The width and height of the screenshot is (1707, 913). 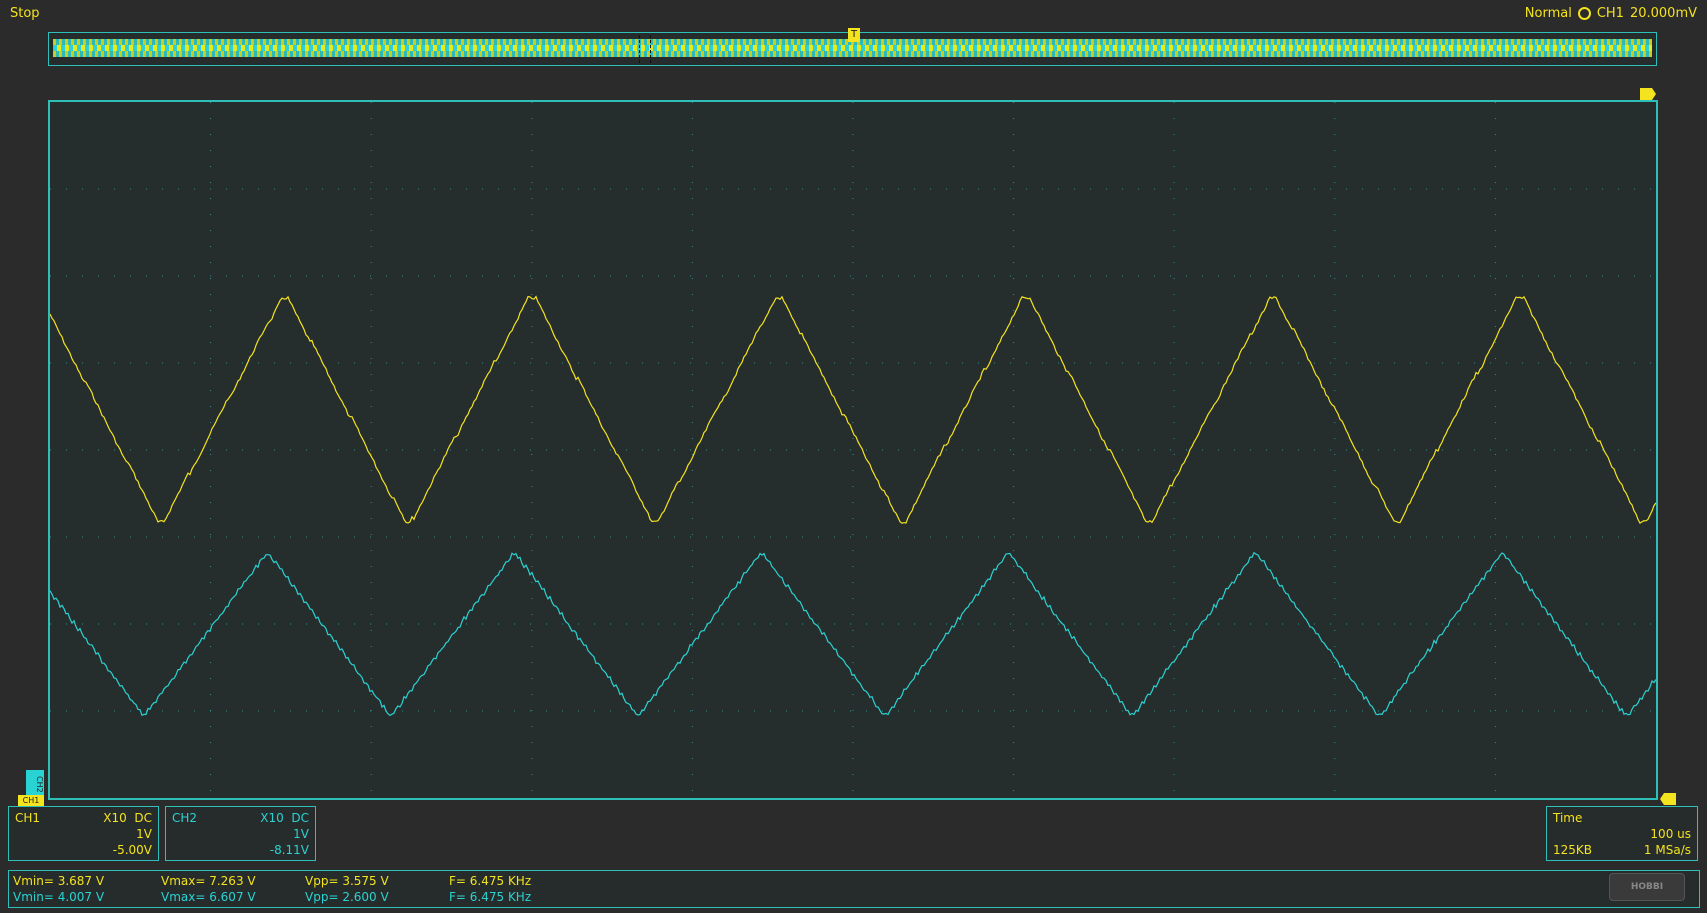 What do you see at coordinates (289, 850) in the screenshot?
I see `ch2-offset: -8.11V` at bounding box center [289, 850].